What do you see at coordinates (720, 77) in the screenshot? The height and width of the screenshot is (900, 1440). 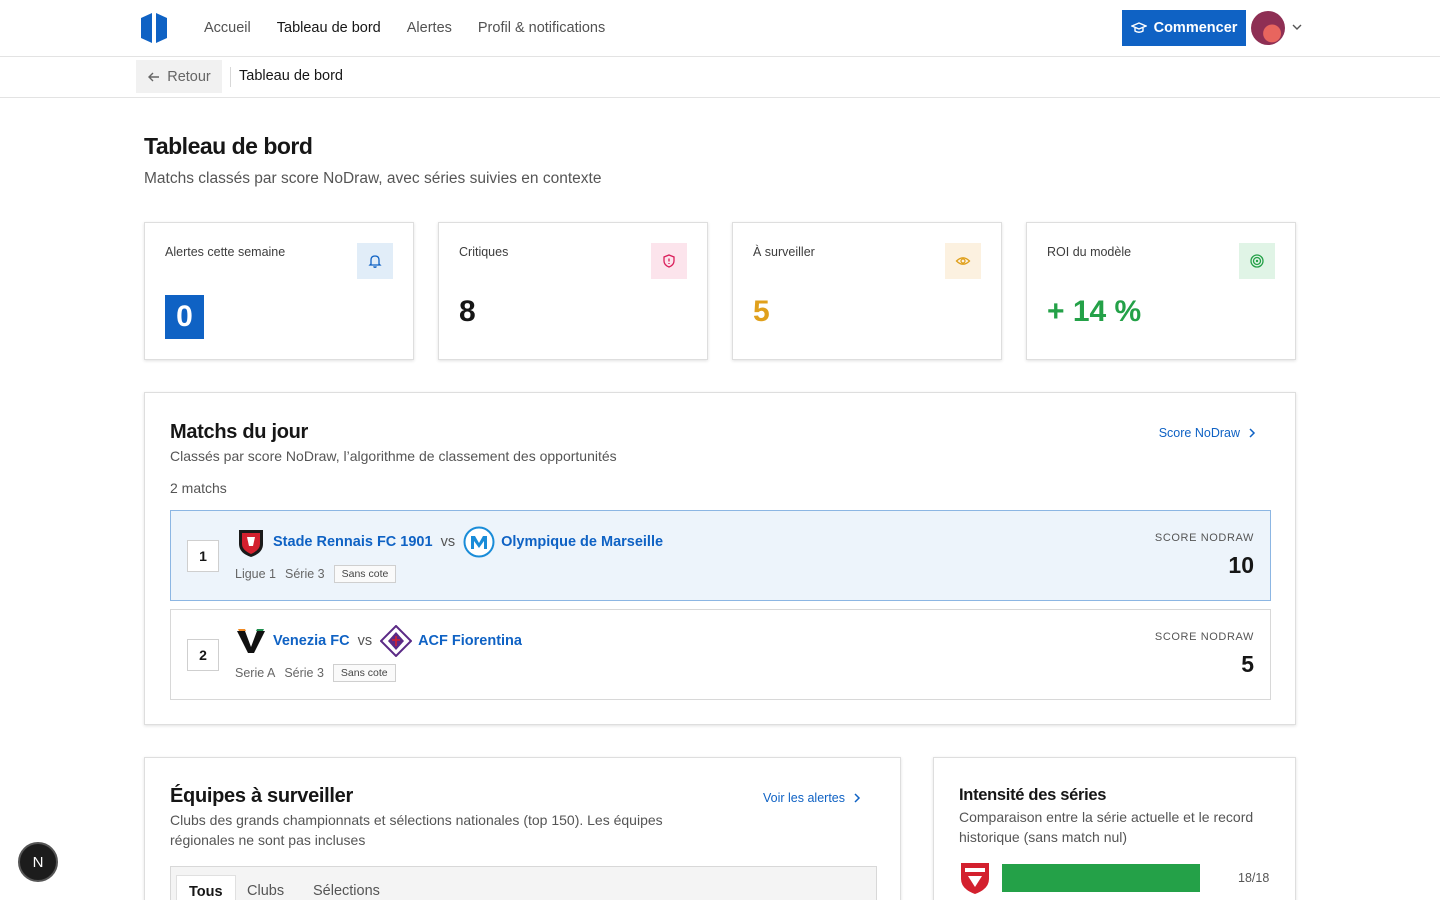 I see `breadcrumb: Retour Tableau de bord` at bounding box center [720, 77].